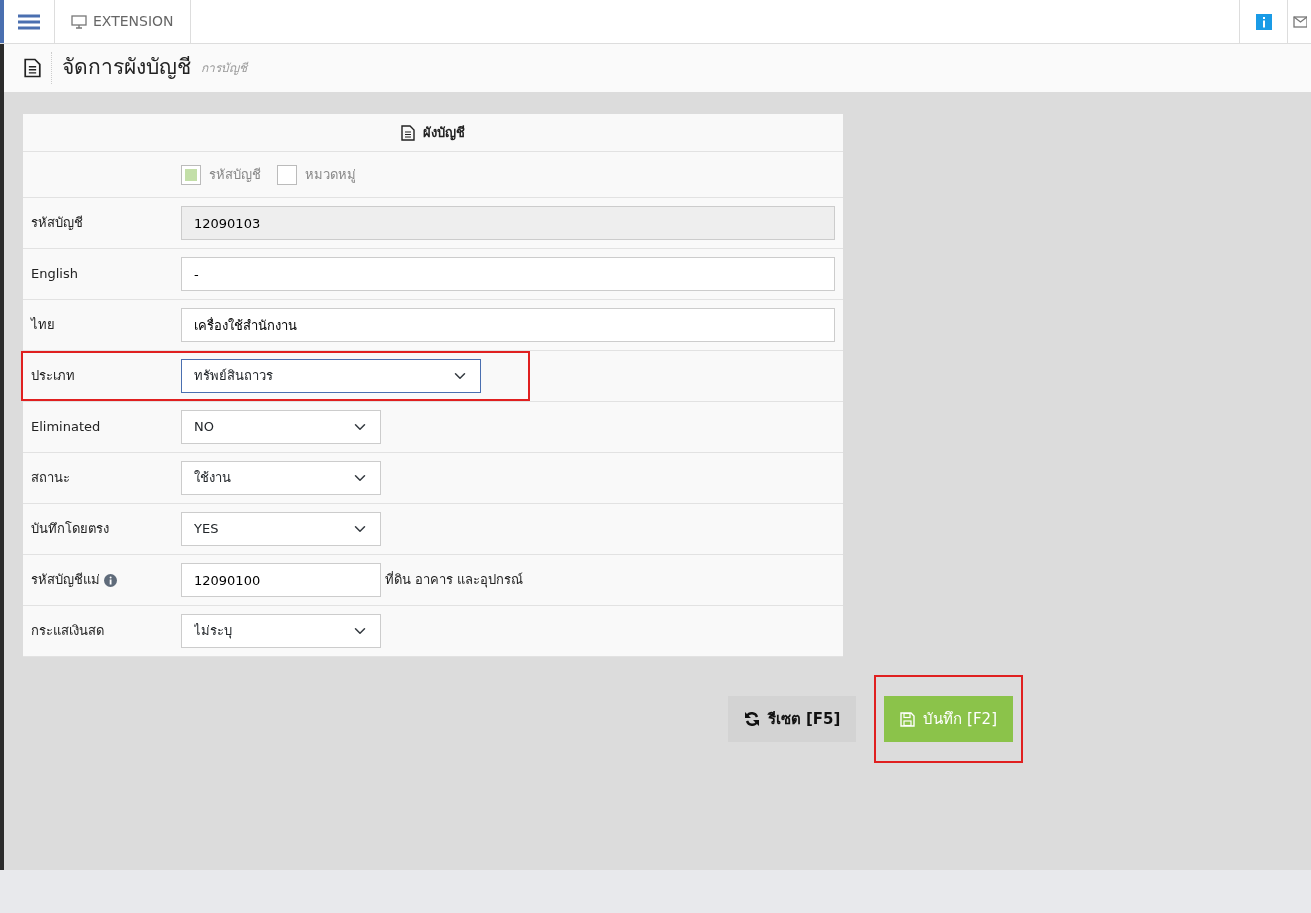 This screenshot has width=1311, height=913. Describe the element at coordinates (54, 274) in the screenshot. I see `field-label: English` at that location.